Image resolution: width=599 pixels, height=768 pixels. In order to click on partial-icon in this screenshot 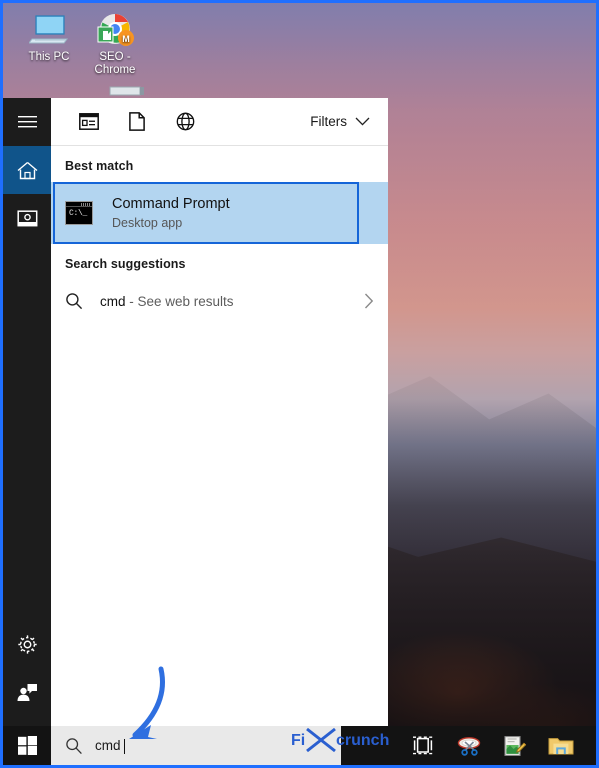, I will do `click(127, 90)`.